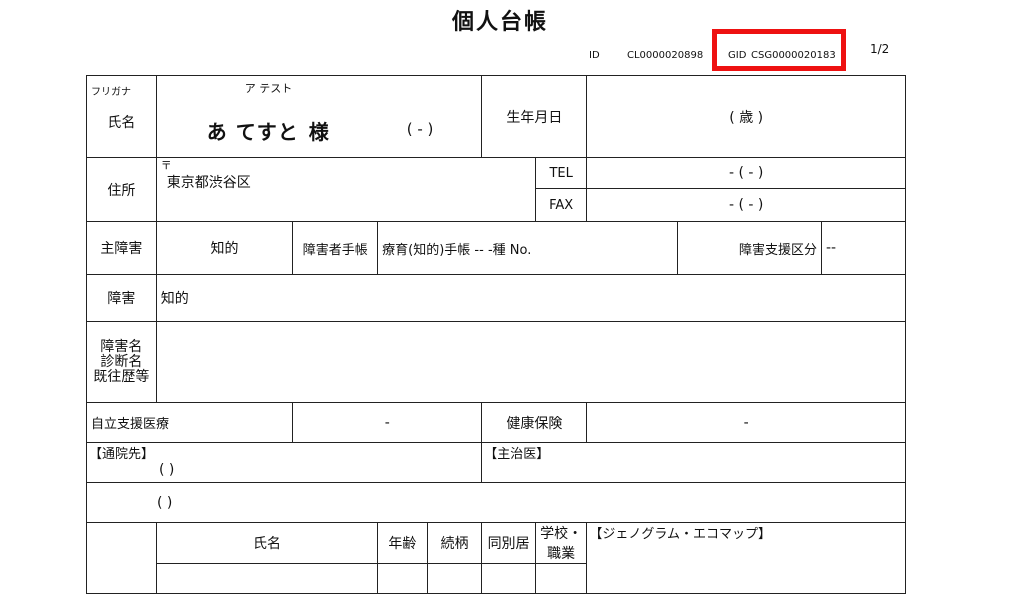 The height and width of the screenshot is (594, 1024). Describe the element at coordinates (561, 543) in the screenshot. I see `family-header-occupation: 学校・職業` at that location.